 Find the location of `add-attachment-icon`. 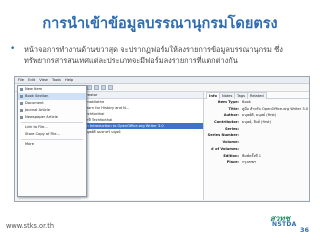

add-attachment-icon is located at coordinates (96, 87).